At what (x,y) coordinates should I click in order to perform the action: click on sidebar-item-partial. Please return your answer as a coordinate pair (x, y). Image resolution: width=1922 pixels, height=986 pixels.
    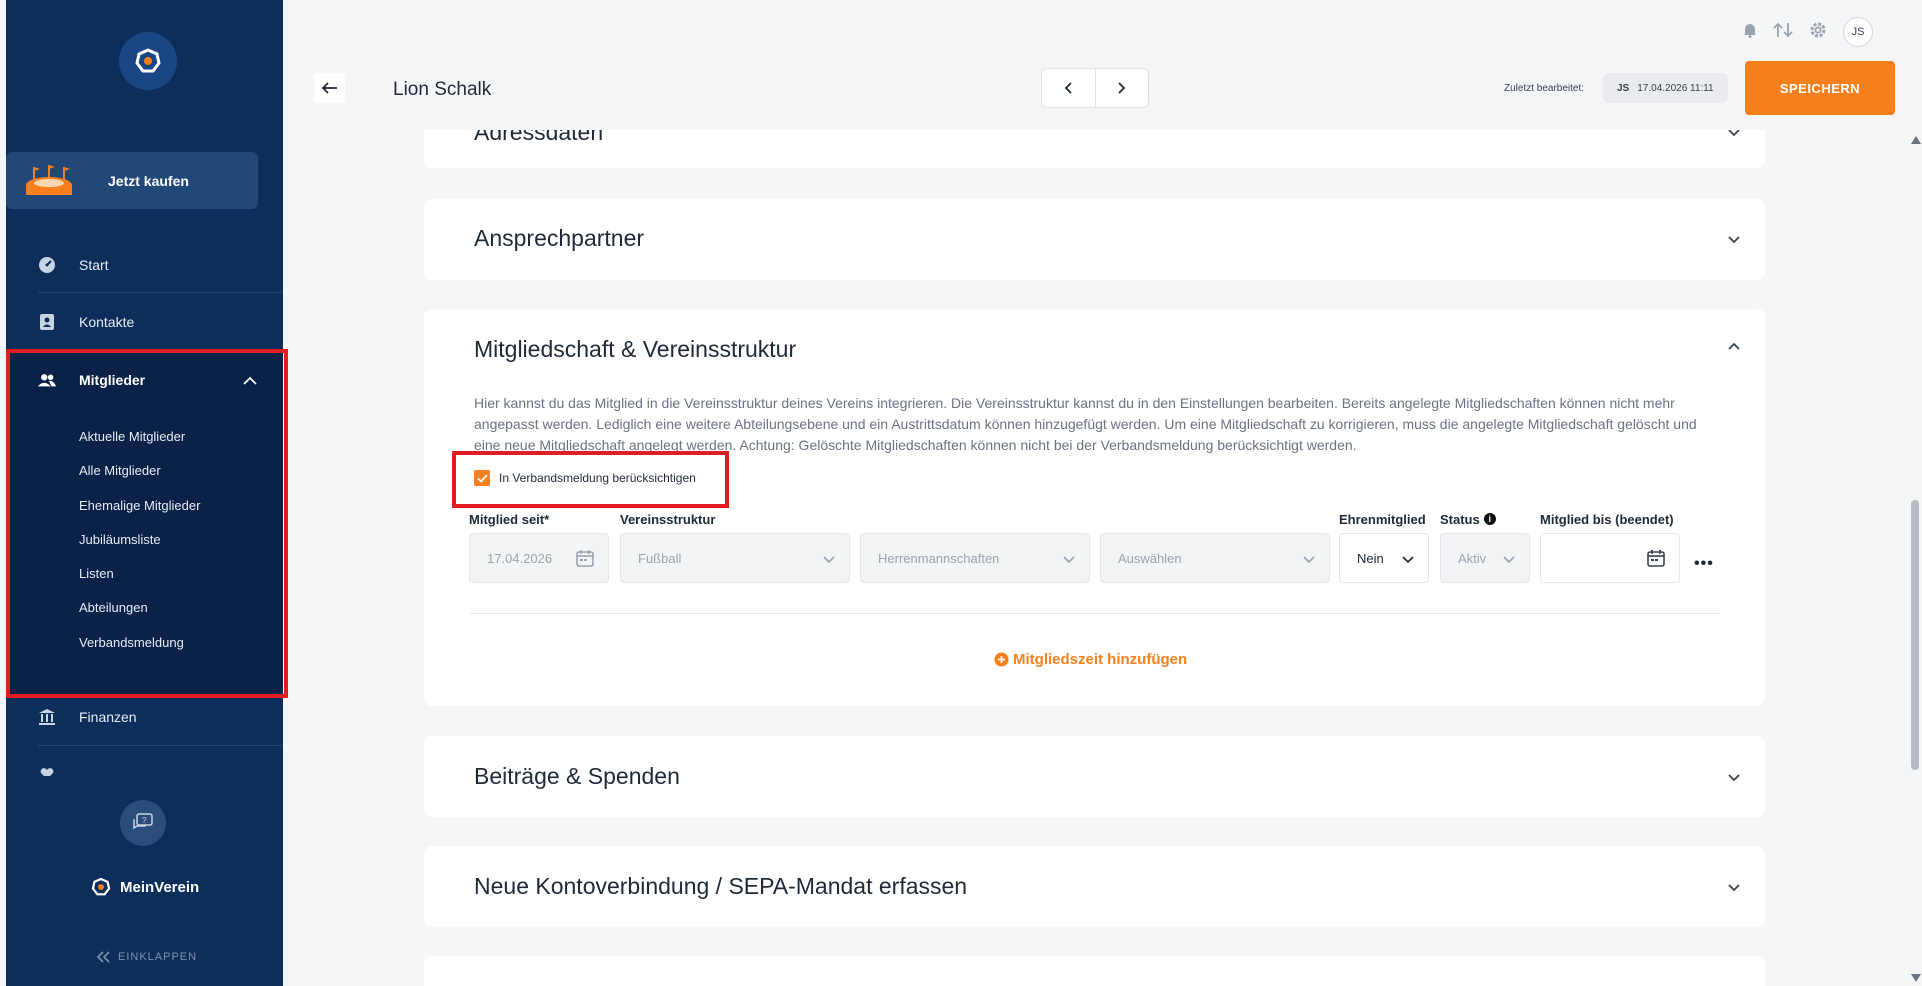
    Looking at the image, I should click on (144, 761).